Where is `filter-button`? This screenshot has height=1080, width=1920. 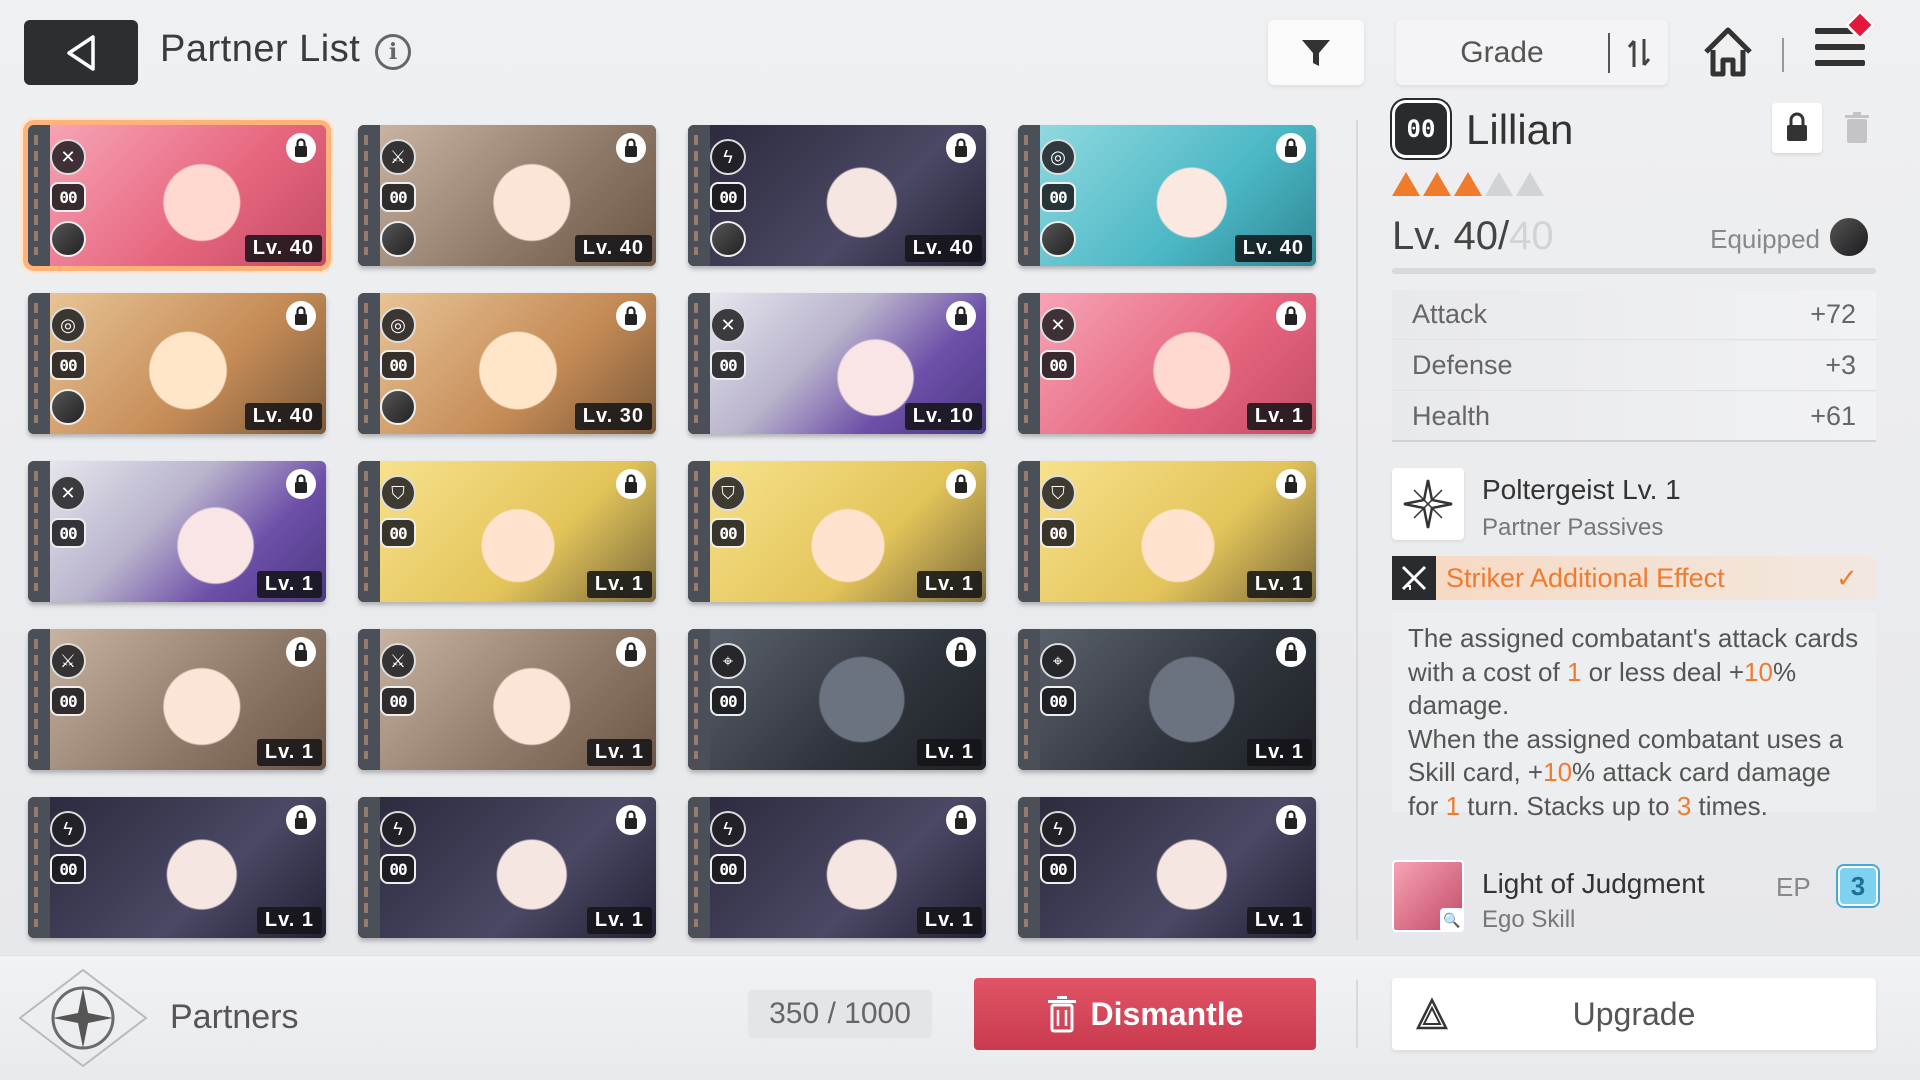
filter-button is located at coordinates (1316, 52).